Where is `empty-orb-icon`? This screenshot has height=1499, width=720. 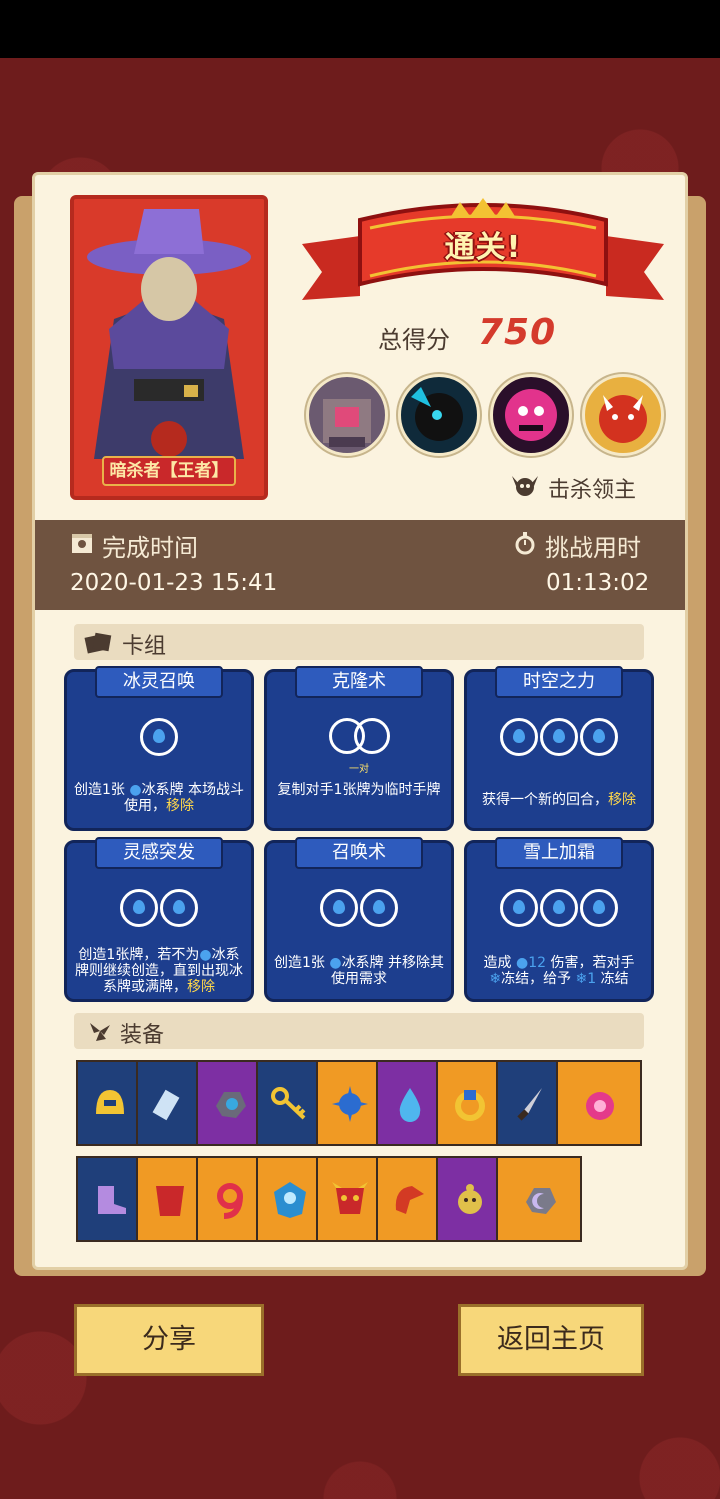 empty-orb-icon is located at coordinates (371, 736).